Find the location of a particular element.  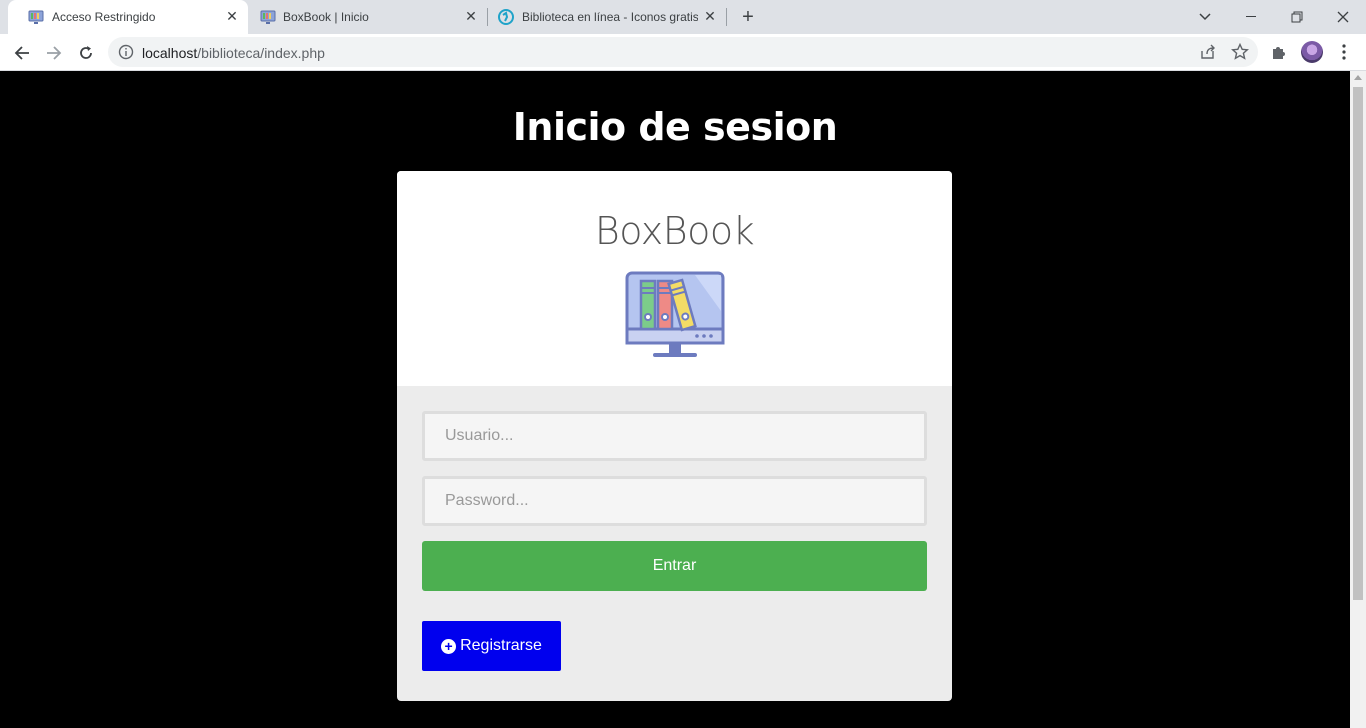

close-window-icon is located at coordinates (1343, 17).